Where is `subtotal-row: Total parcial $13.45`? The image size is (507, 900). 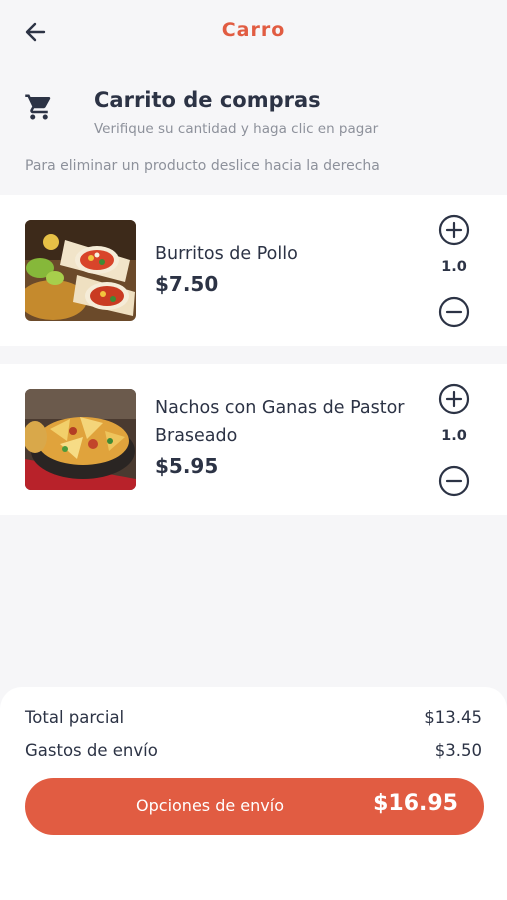
subtotal-row: Total parcial $13.45 is located at coordinates (253, 720).